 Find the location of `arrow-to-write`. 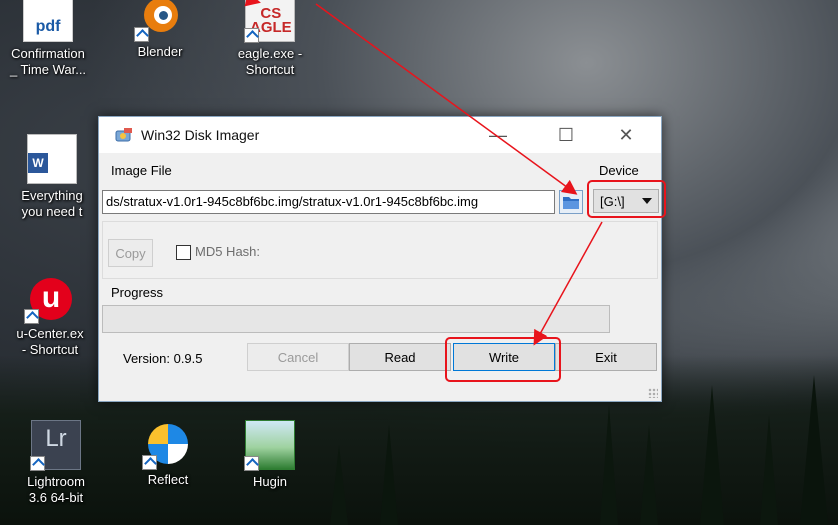

arrow-to-write is located at coordinates (568, 283).